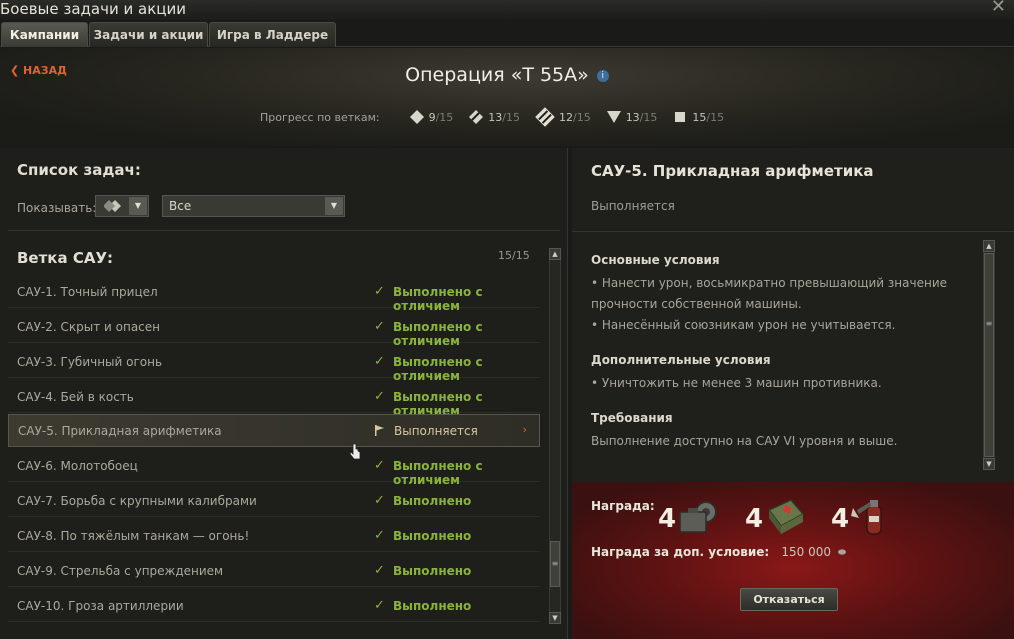 This screenshot has height=639, width=1014. What do you see at coordinates (681, 360) in the screenshot?
I see `extra-conditions-heading: Дополнительные условия` at bounding box center [681, 360].